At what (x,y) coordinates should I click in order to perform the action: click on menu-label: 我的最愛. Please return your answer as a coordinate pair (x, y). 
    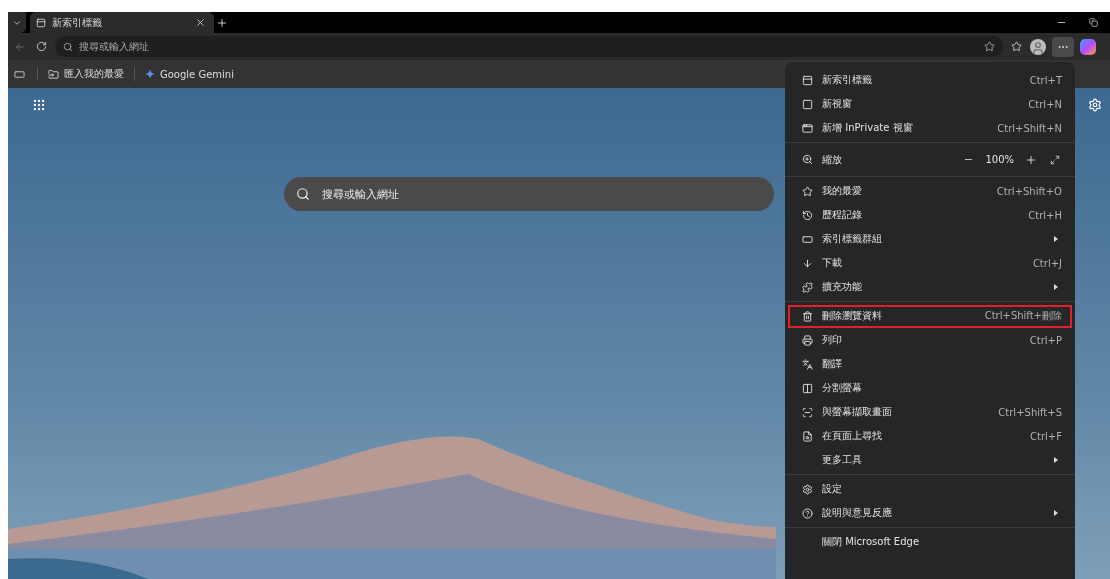
    Looking at the image, I should click on (842, 191).